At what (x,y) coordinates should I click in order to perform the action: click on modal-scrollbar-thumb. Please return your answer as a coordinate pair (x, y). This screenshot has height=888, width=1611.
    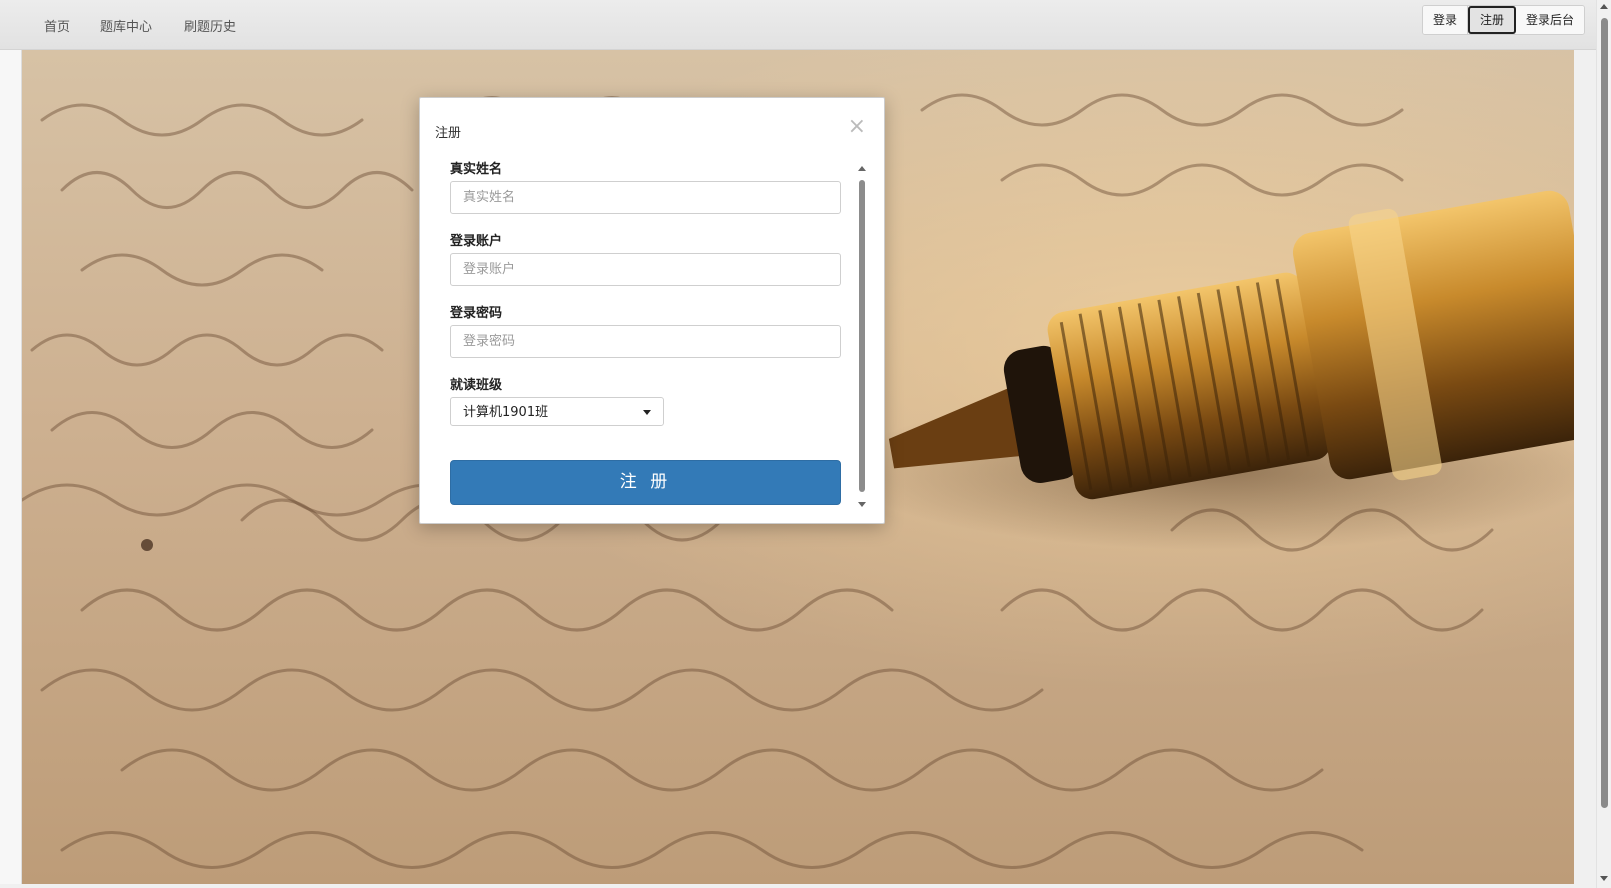
    Looking at the image, I should click on (862, 336).